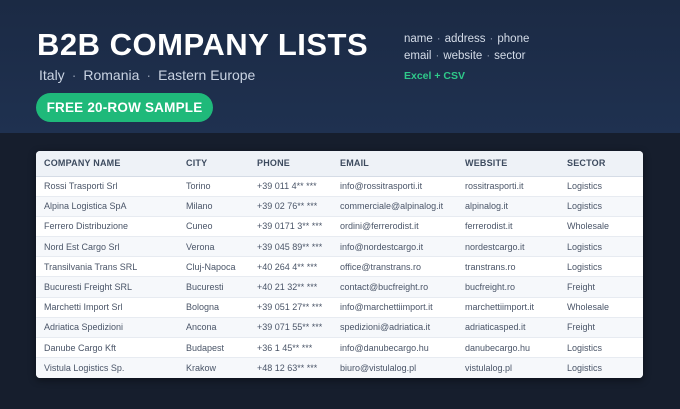 The width and height of the screenshot is (680, 409). Describe the element at coordinates (394, 287) in the screenshot. I see `cell-email: contact@bucfreight.ro` at that location.